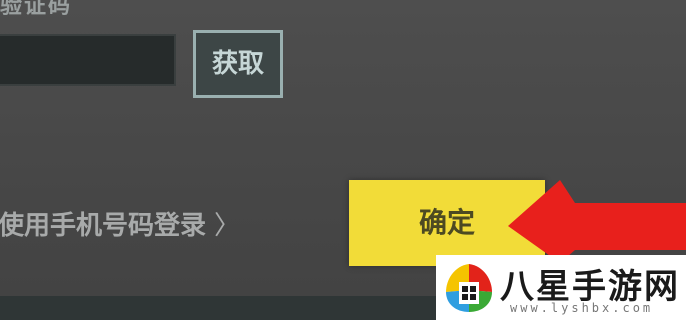 The width and height of the screenshot is (686, 320). Describe the element at coordinates (582, 308) in the screenshot. I see `watermark-url: www.lyshbx.com` at that location.